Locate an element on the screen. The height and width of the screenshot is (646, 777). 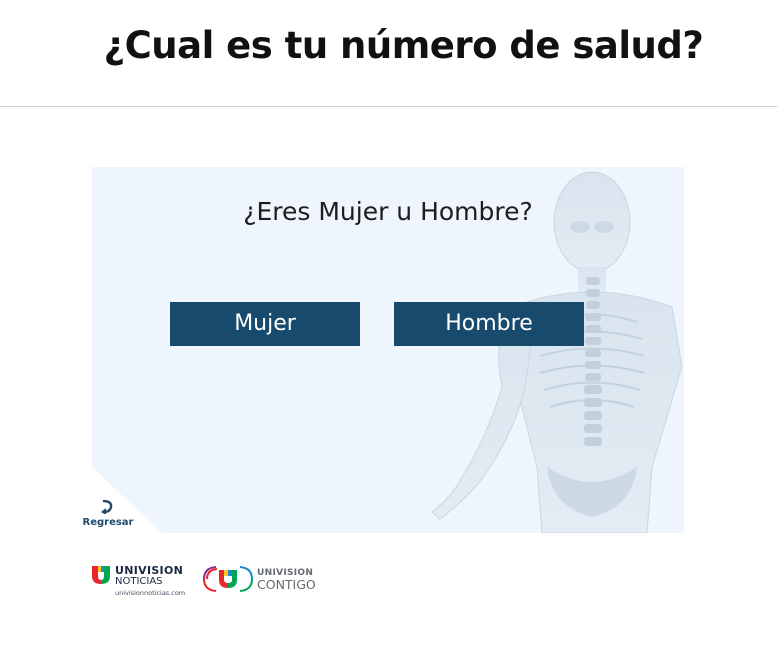
option-mujer-button: Mujer is located at coordinates (265, 324).